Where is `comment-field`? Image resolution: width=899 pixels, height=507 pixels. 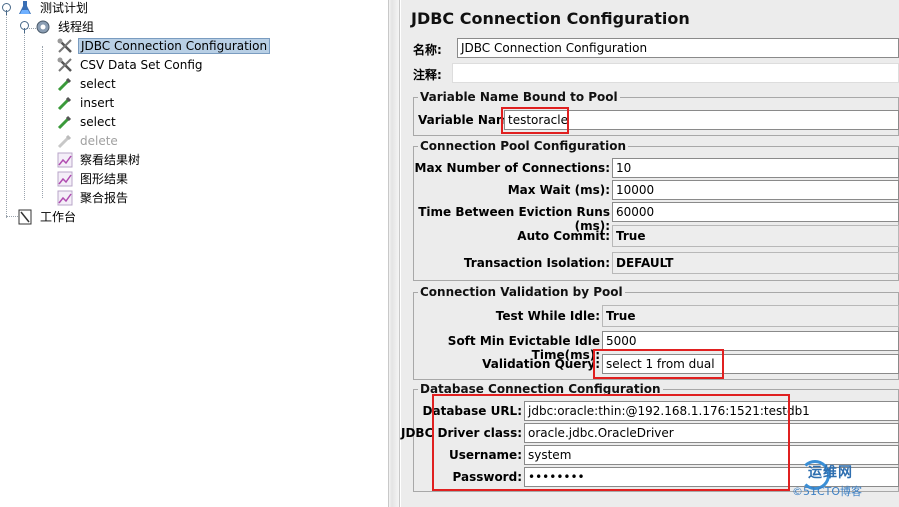 comment-field is located at coordinates (675, 73).